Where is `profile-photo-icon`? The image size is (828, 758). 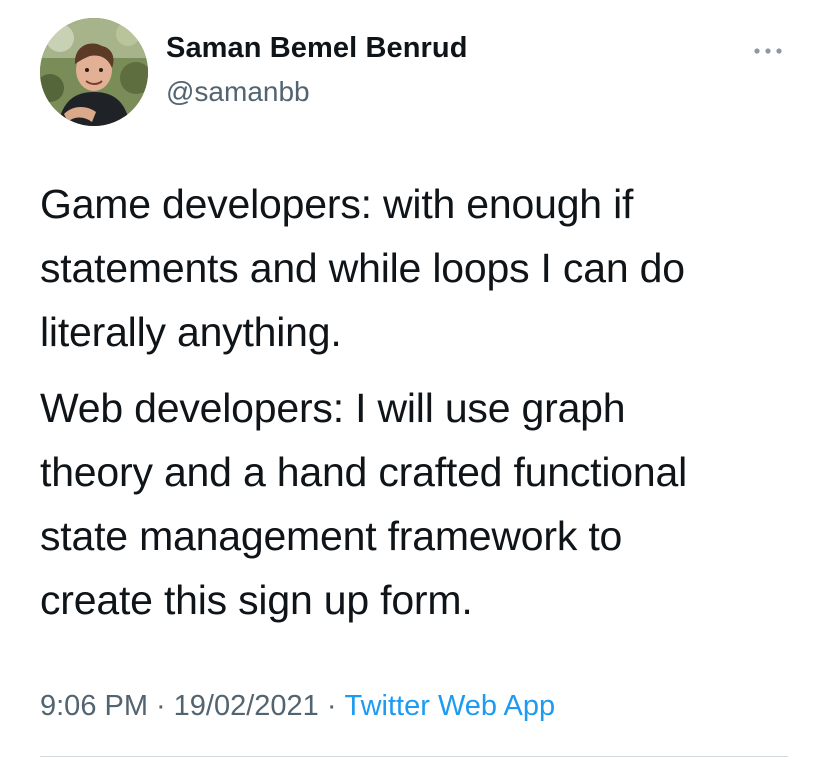
profile-photo-icon is located at coordinates (94, 72).